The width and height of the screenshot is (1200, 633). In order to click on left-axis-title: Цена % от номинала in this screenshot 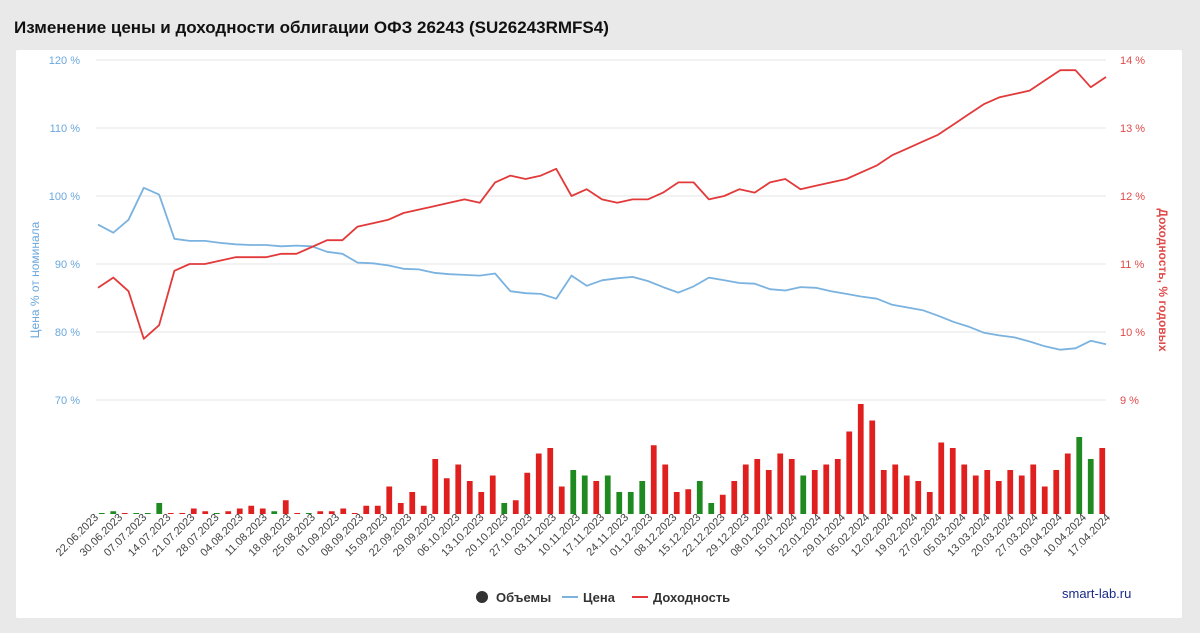, I will do `click(35, 279)`.